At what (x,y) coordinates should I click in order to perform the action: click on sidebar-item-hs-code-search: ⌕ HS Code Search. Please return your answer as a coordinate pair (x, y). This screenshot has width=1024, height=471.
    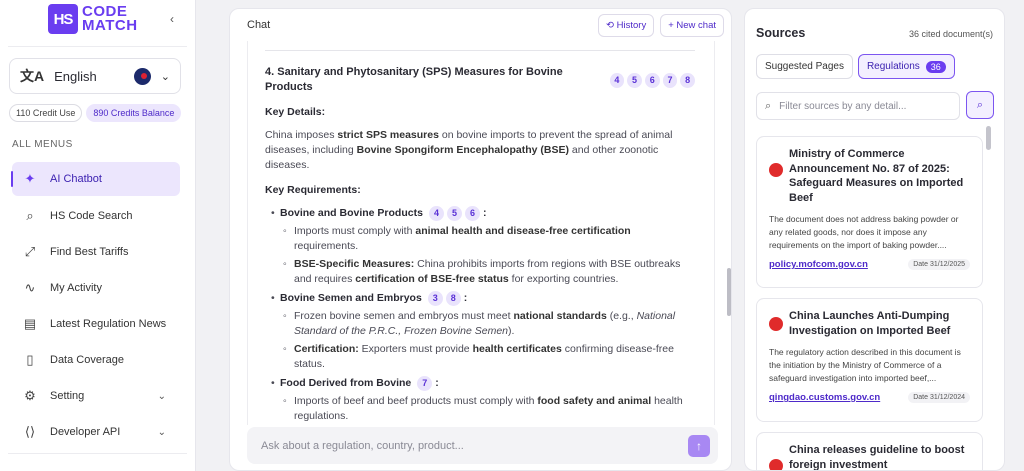
    Looking at the image, I should click on (96, 216).